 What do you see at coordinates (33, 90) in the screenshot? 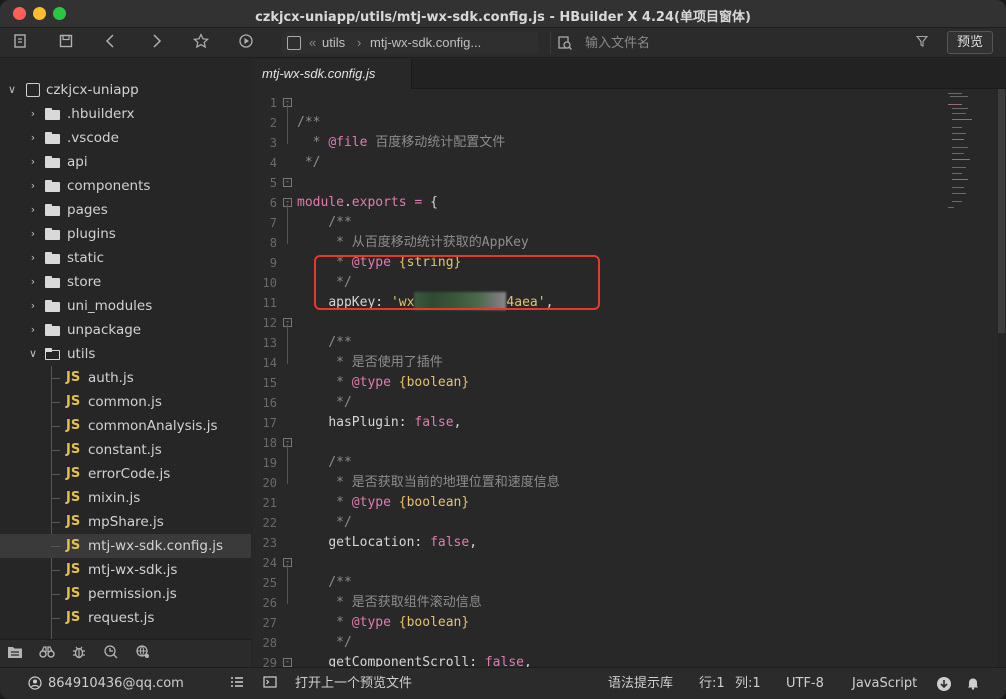
I see `project-icon` at bounding box center [33, 90].